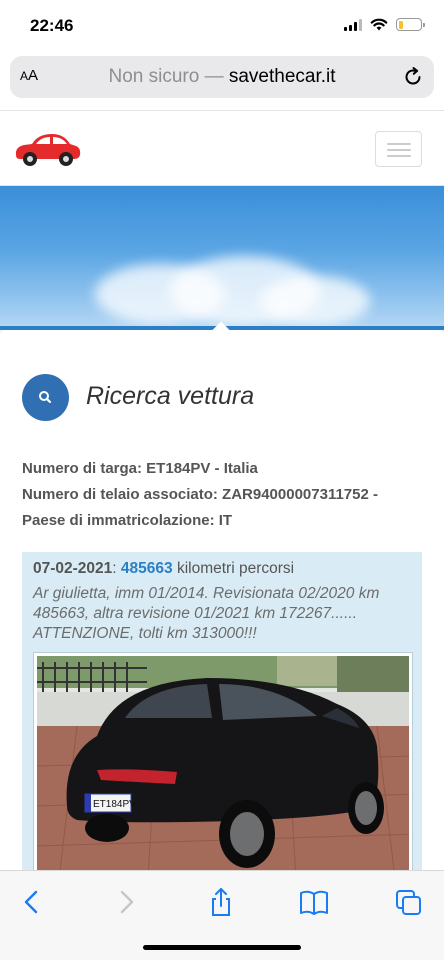 The image size is (444, 960). I want to click on record-km-label: kilometri percorsi, so click(233, 568).